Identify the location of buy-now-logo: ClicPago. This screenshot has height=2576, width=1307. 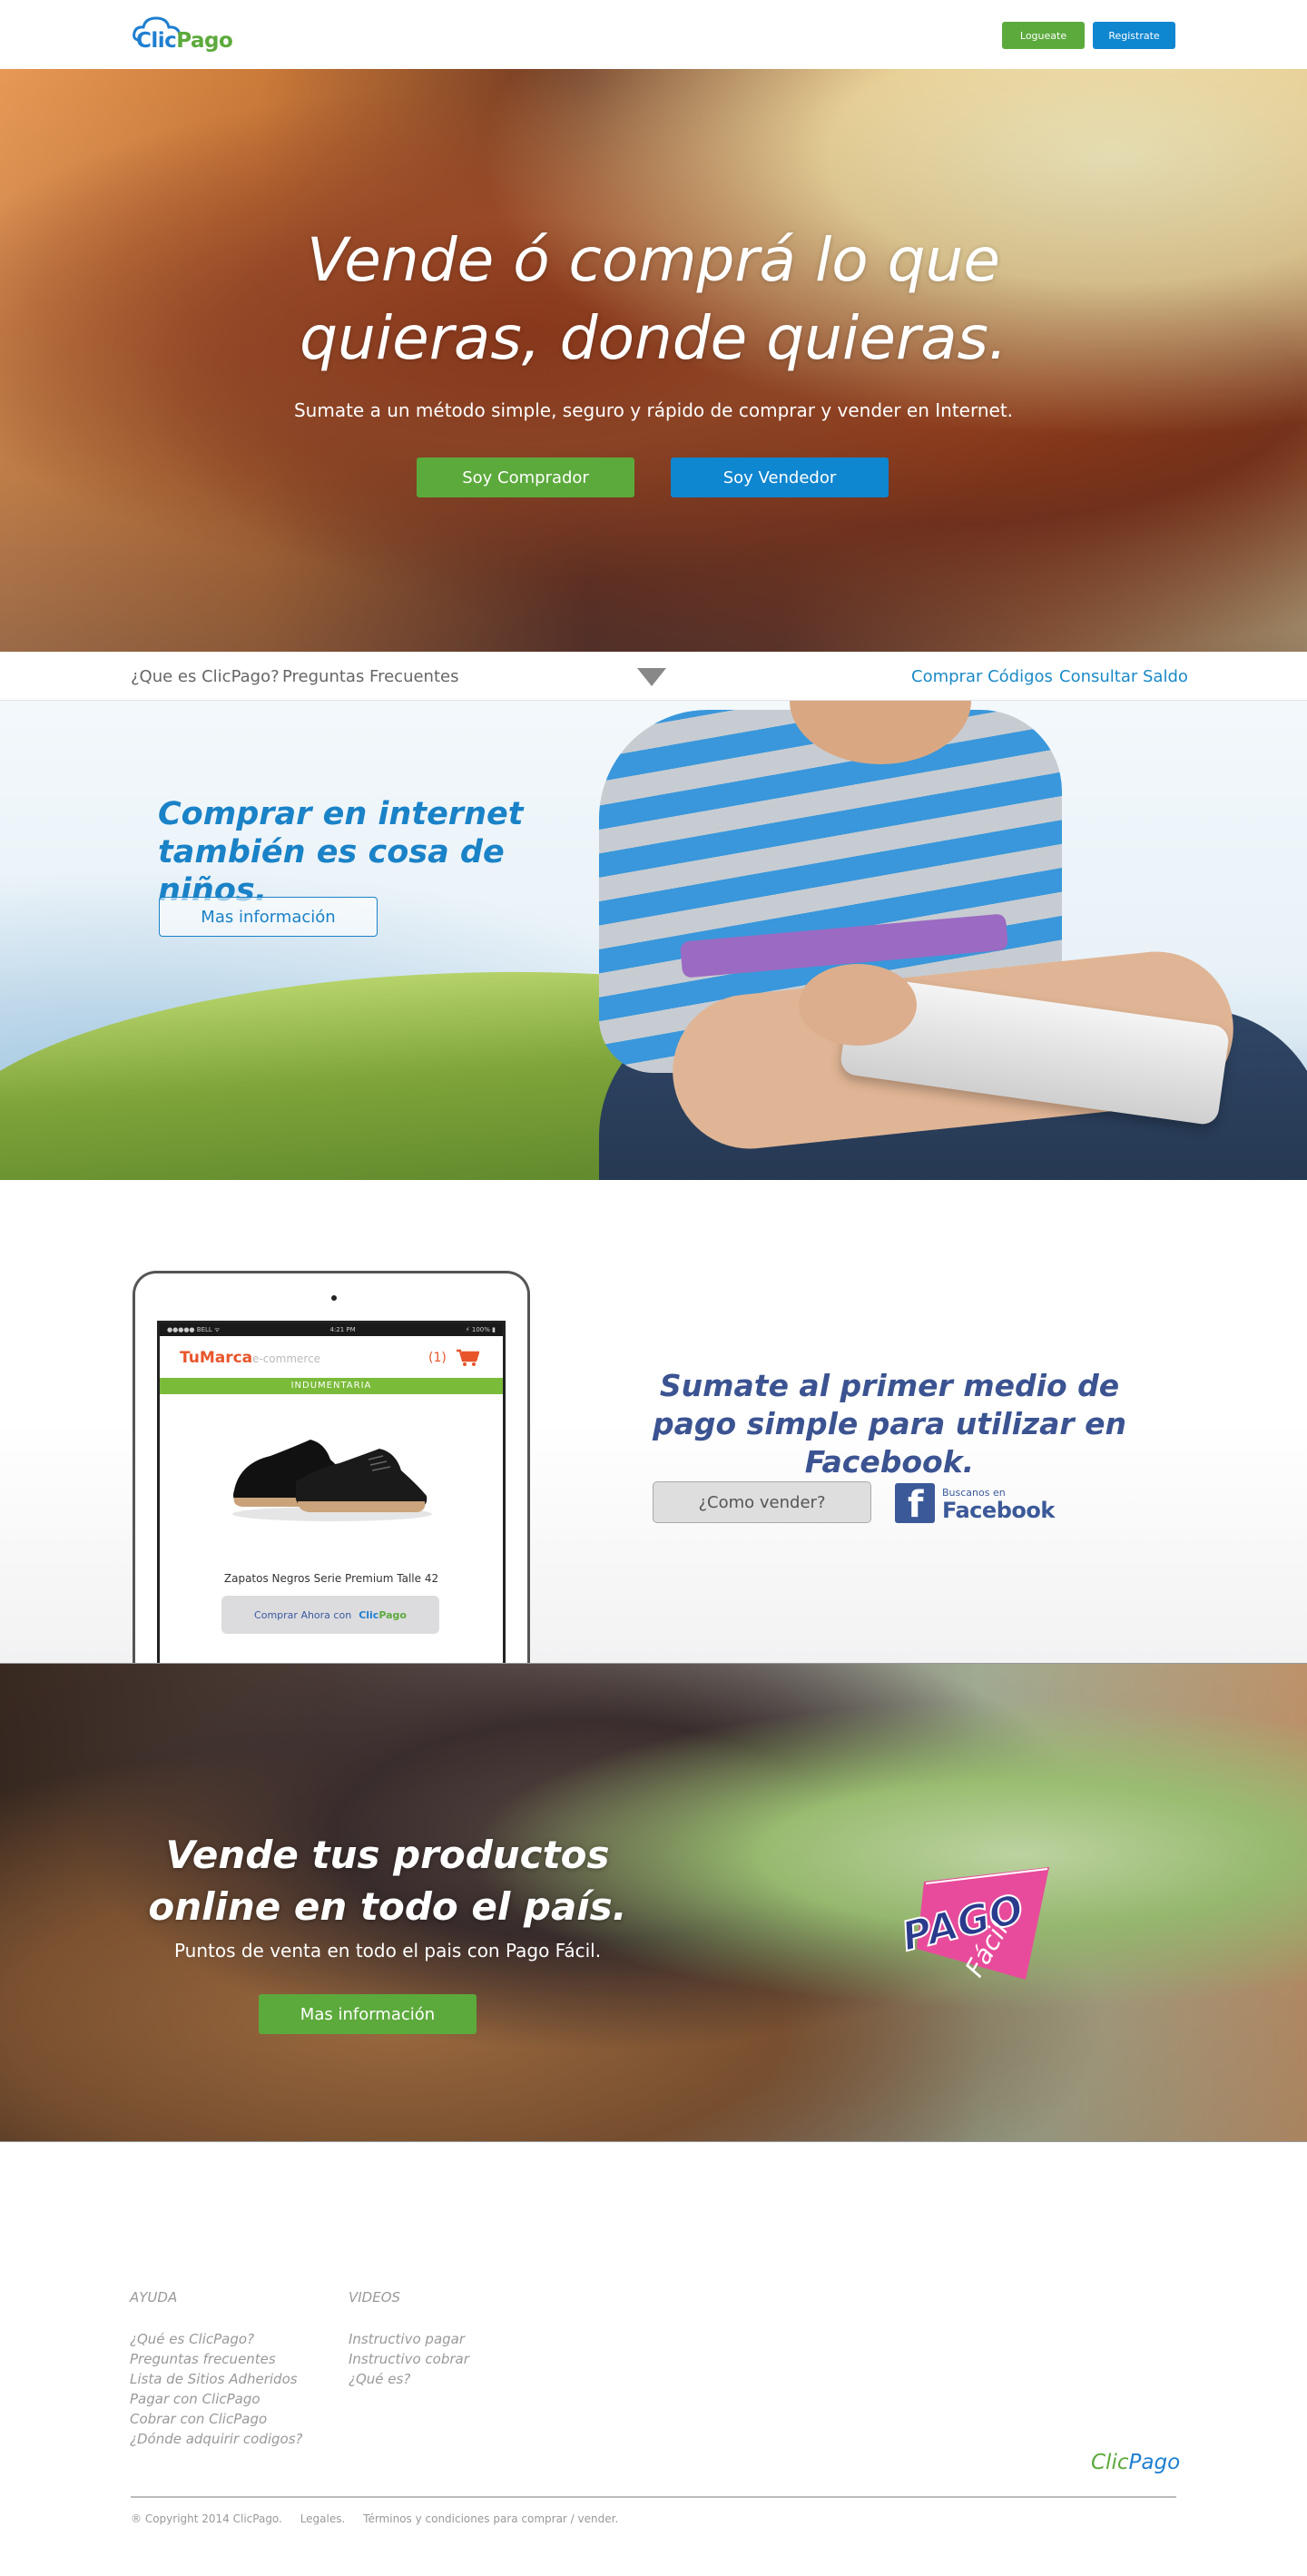
(383, 1614).